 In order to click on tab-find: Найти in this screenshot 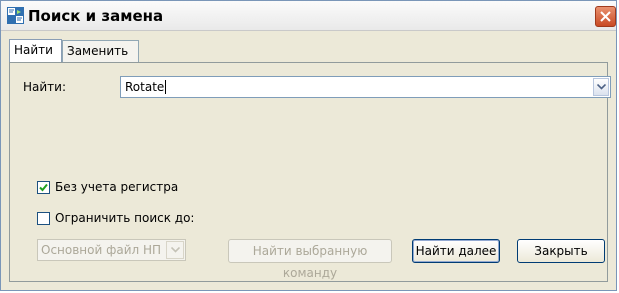, I will do `click(35, 51)`.